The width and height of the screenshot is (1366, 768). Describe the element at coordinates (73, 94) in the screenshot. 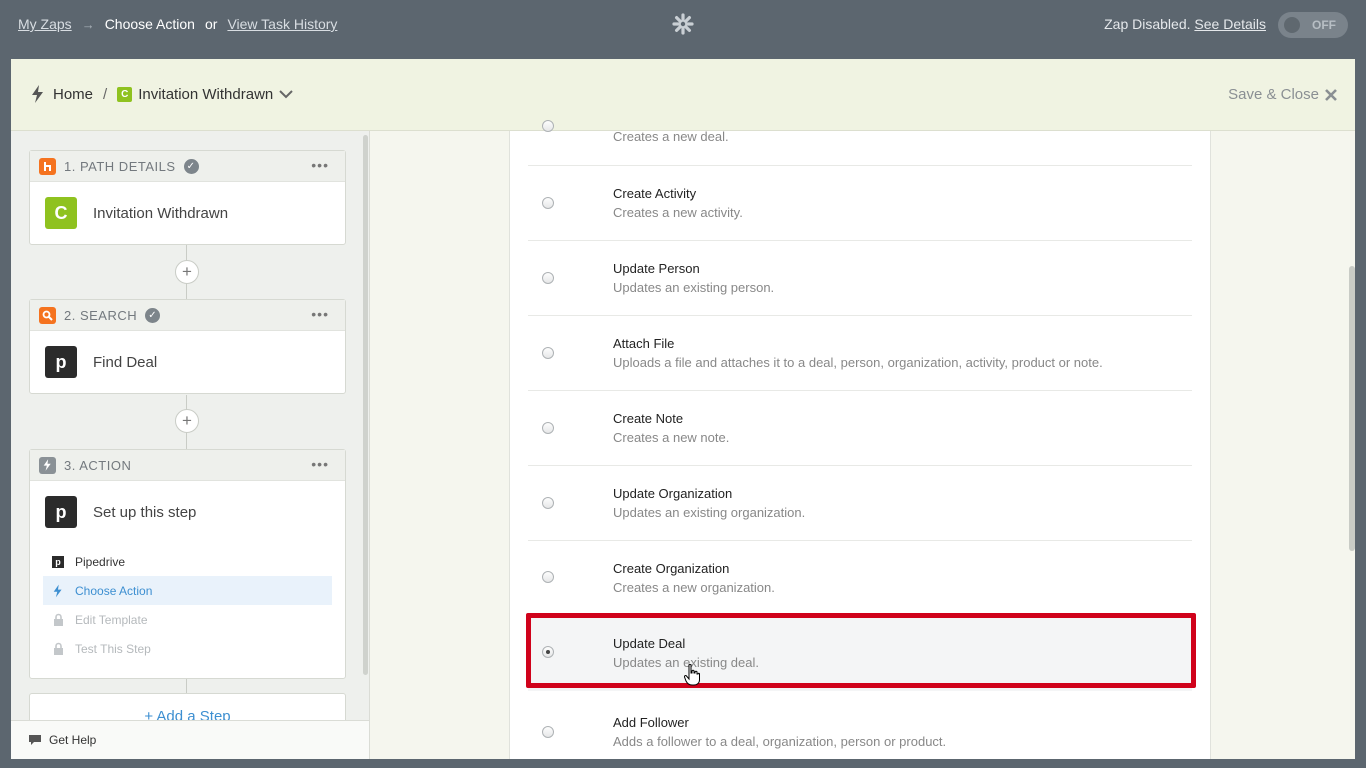

I see `home-link: Home` at that location.